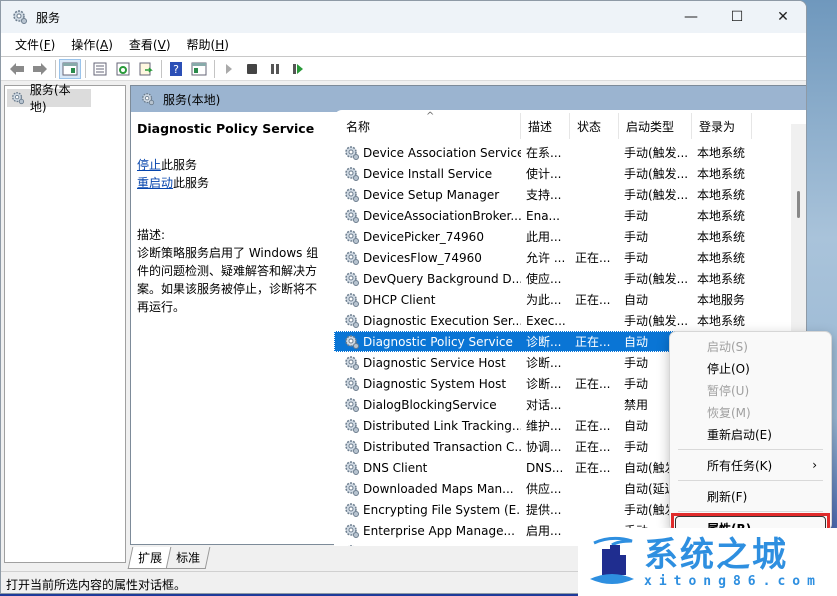  Describe the element at coordinates (17, 69) in the screenshot. I see `back-button` at that location.